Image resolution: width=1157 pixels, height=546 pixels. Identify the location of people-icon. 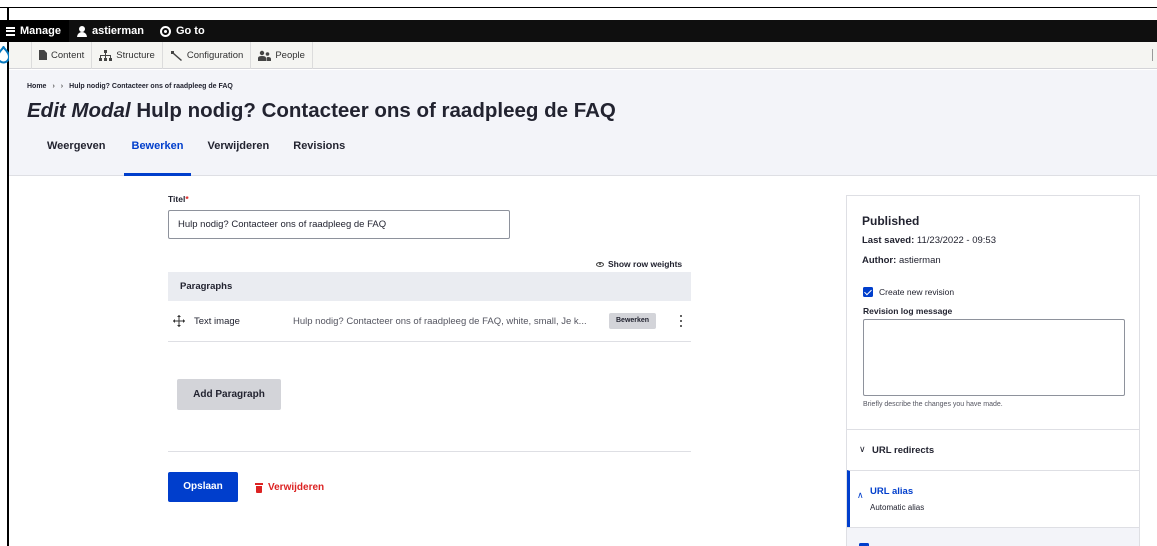
(265, 55).